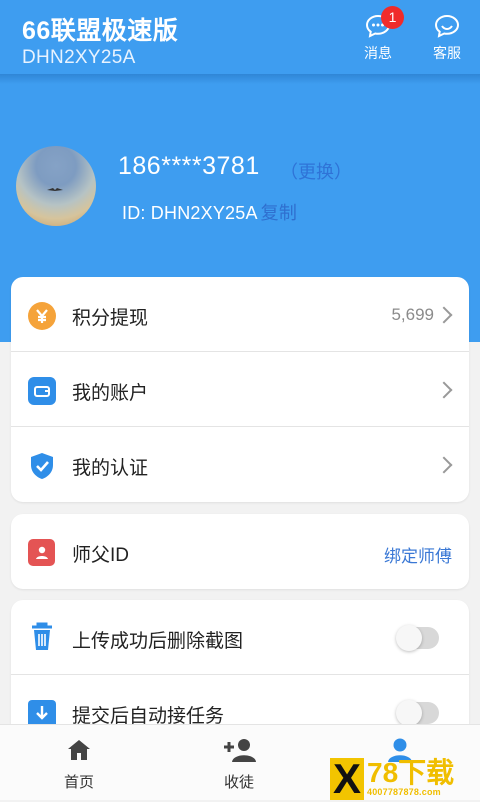 The height and width of the screenshot is (802, 480). Describe the element at coordinates (79, 750) in the screenshot. I see `home-icon` at that location.